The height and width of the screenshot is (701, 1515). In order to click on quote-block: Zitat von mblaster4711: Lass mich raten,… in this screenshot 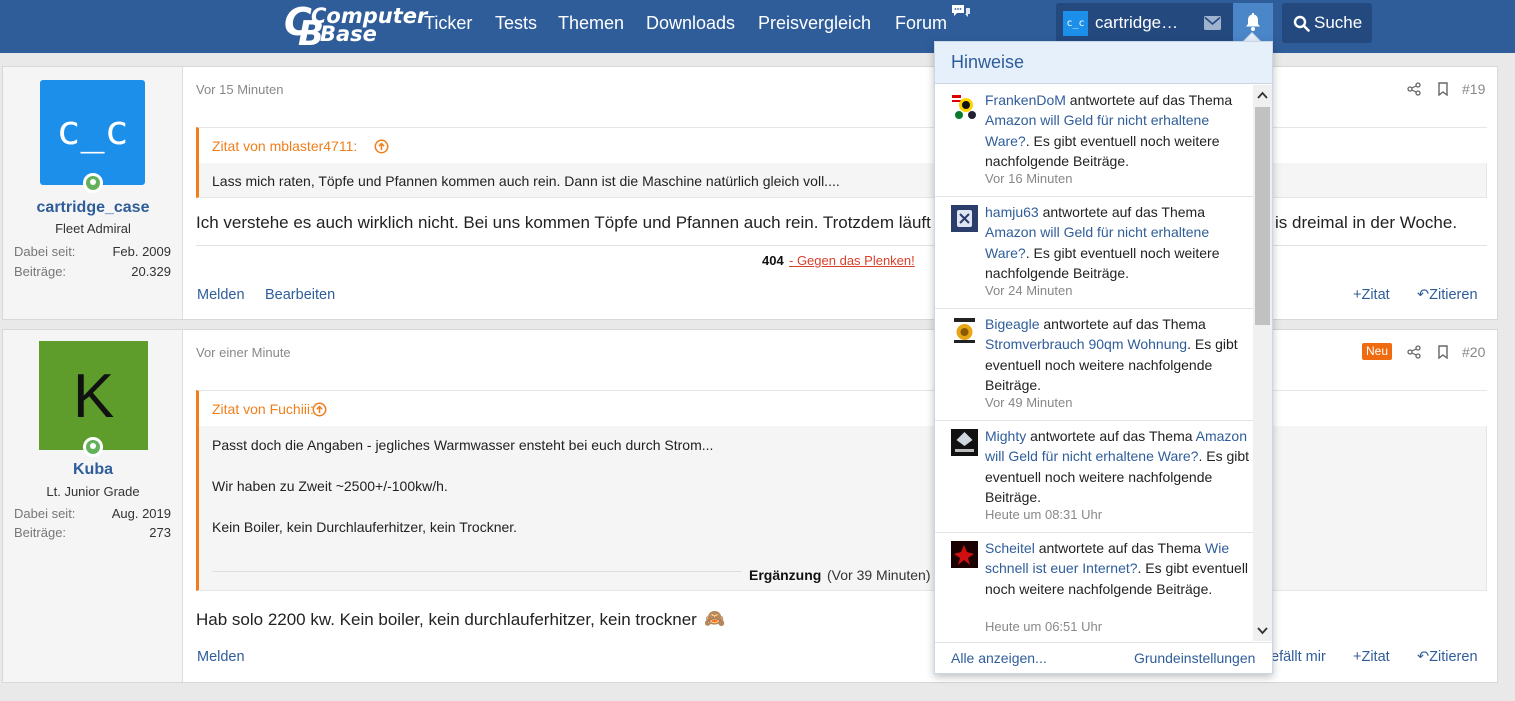, I will do `click(841, 162)`.